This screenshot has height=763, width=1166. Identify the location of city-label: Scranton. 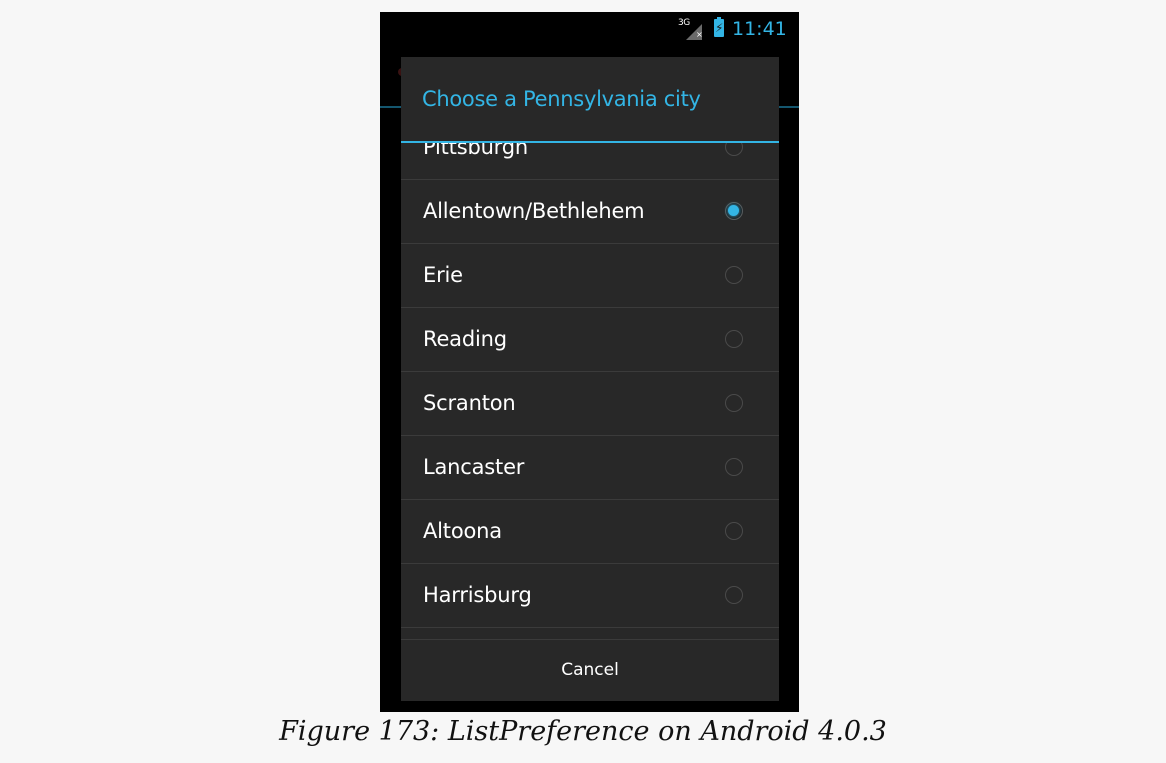
(469, 403).